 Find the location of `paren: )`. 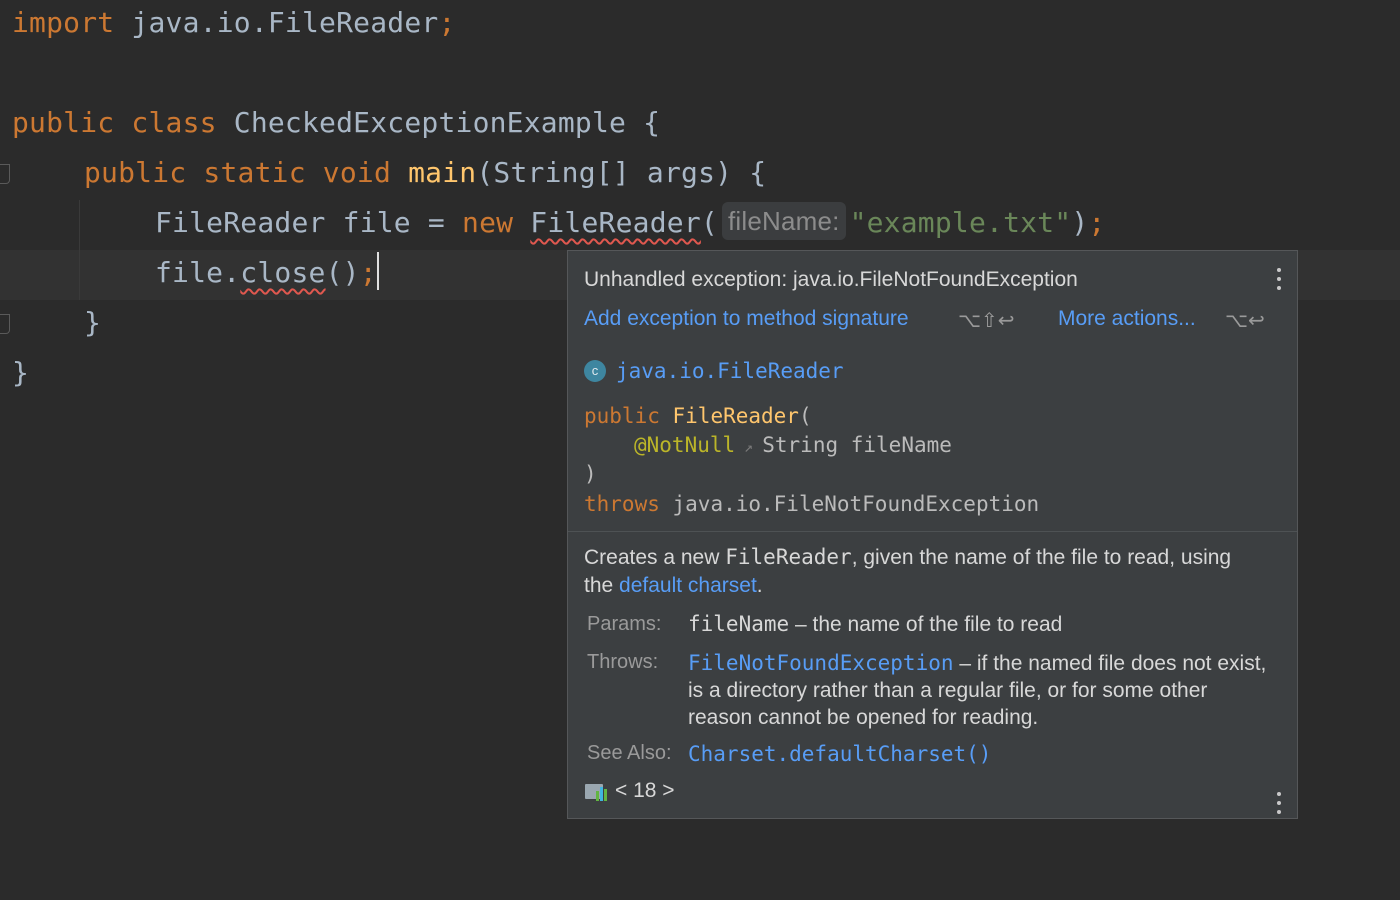

paren: ) is located at coordinates (1080, 222).